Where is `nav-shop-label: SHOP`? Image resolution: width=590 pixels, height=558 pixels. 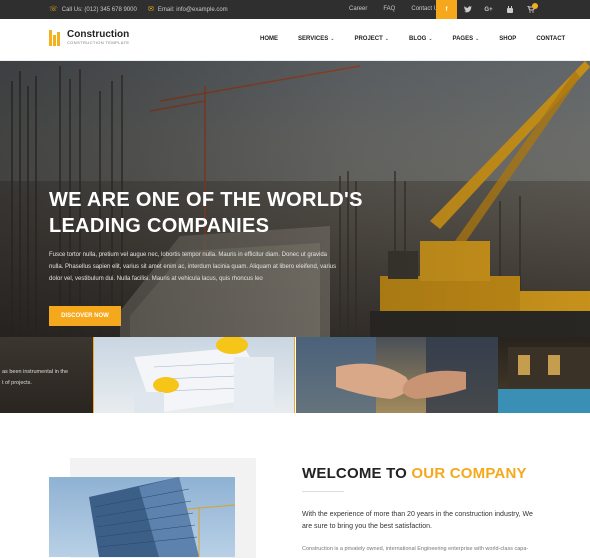 nav-shop-label: SHOP is located at coordinates (508, 39).